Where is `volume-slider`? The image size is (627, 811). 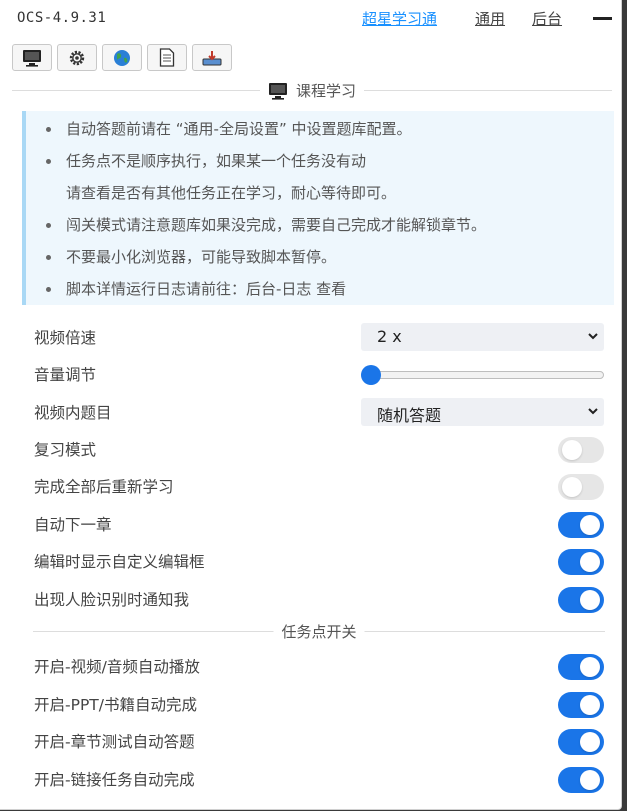
volume-slider is located at coordinates (482, 375).